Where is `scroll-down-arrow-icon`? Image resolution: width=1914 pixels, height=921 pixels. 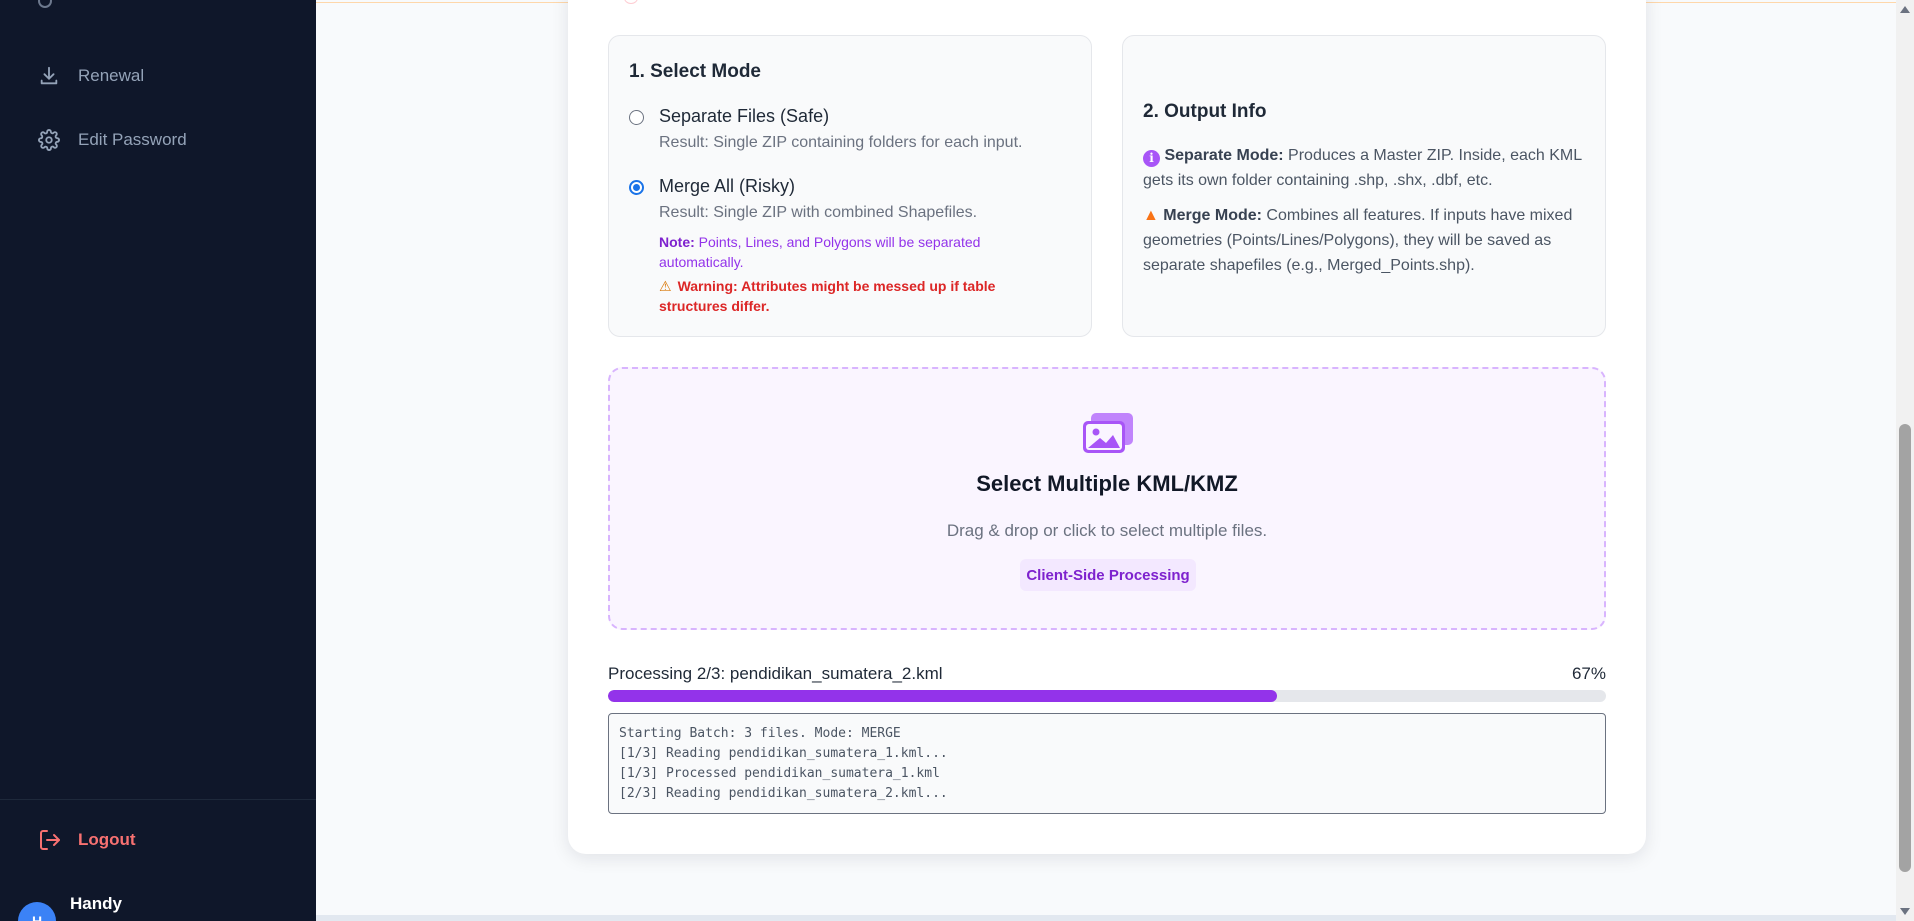
scroll-down-arrow-icon is located at coordinates (1905, 911).